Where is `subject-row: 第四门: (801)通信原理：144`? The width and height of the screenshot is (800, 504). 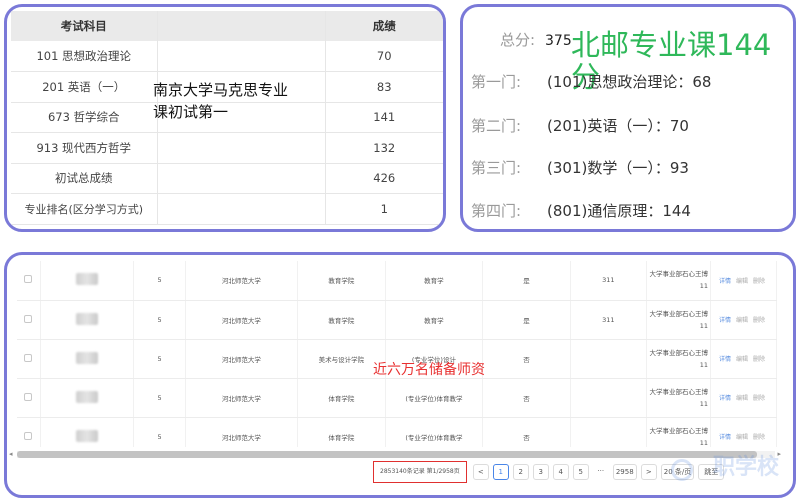 subject-row: 第四门: (801)通信原理：144 is located at coordinates (581, 210).